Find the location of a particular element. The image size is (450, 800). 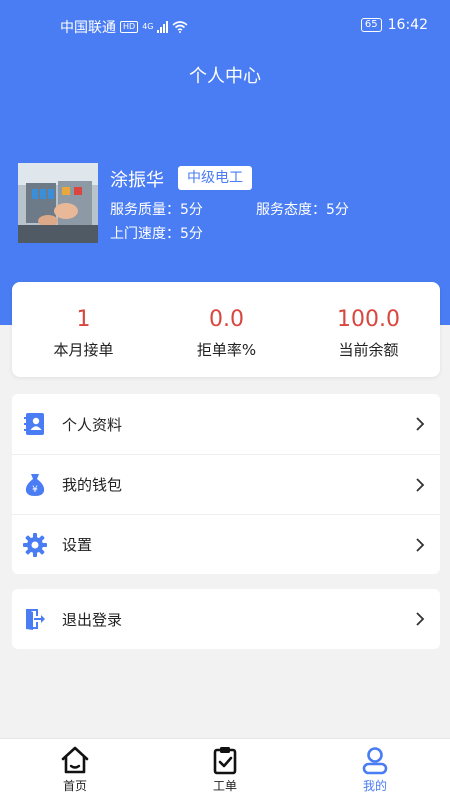

tab-label-mine: 我的 is located at coordinates (374, 786).